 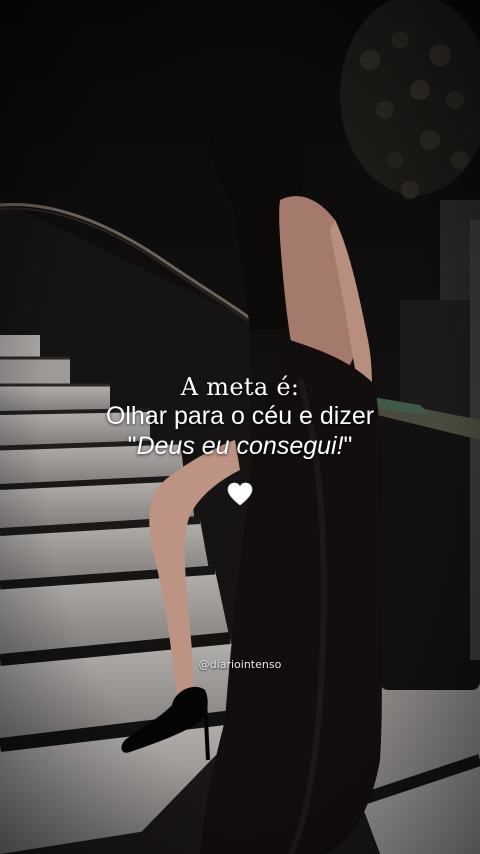 What do you see at coordinates (240, 664) in the screenshot?
I see `account-handle: @diariointenso` at bounding box center [240, 664].